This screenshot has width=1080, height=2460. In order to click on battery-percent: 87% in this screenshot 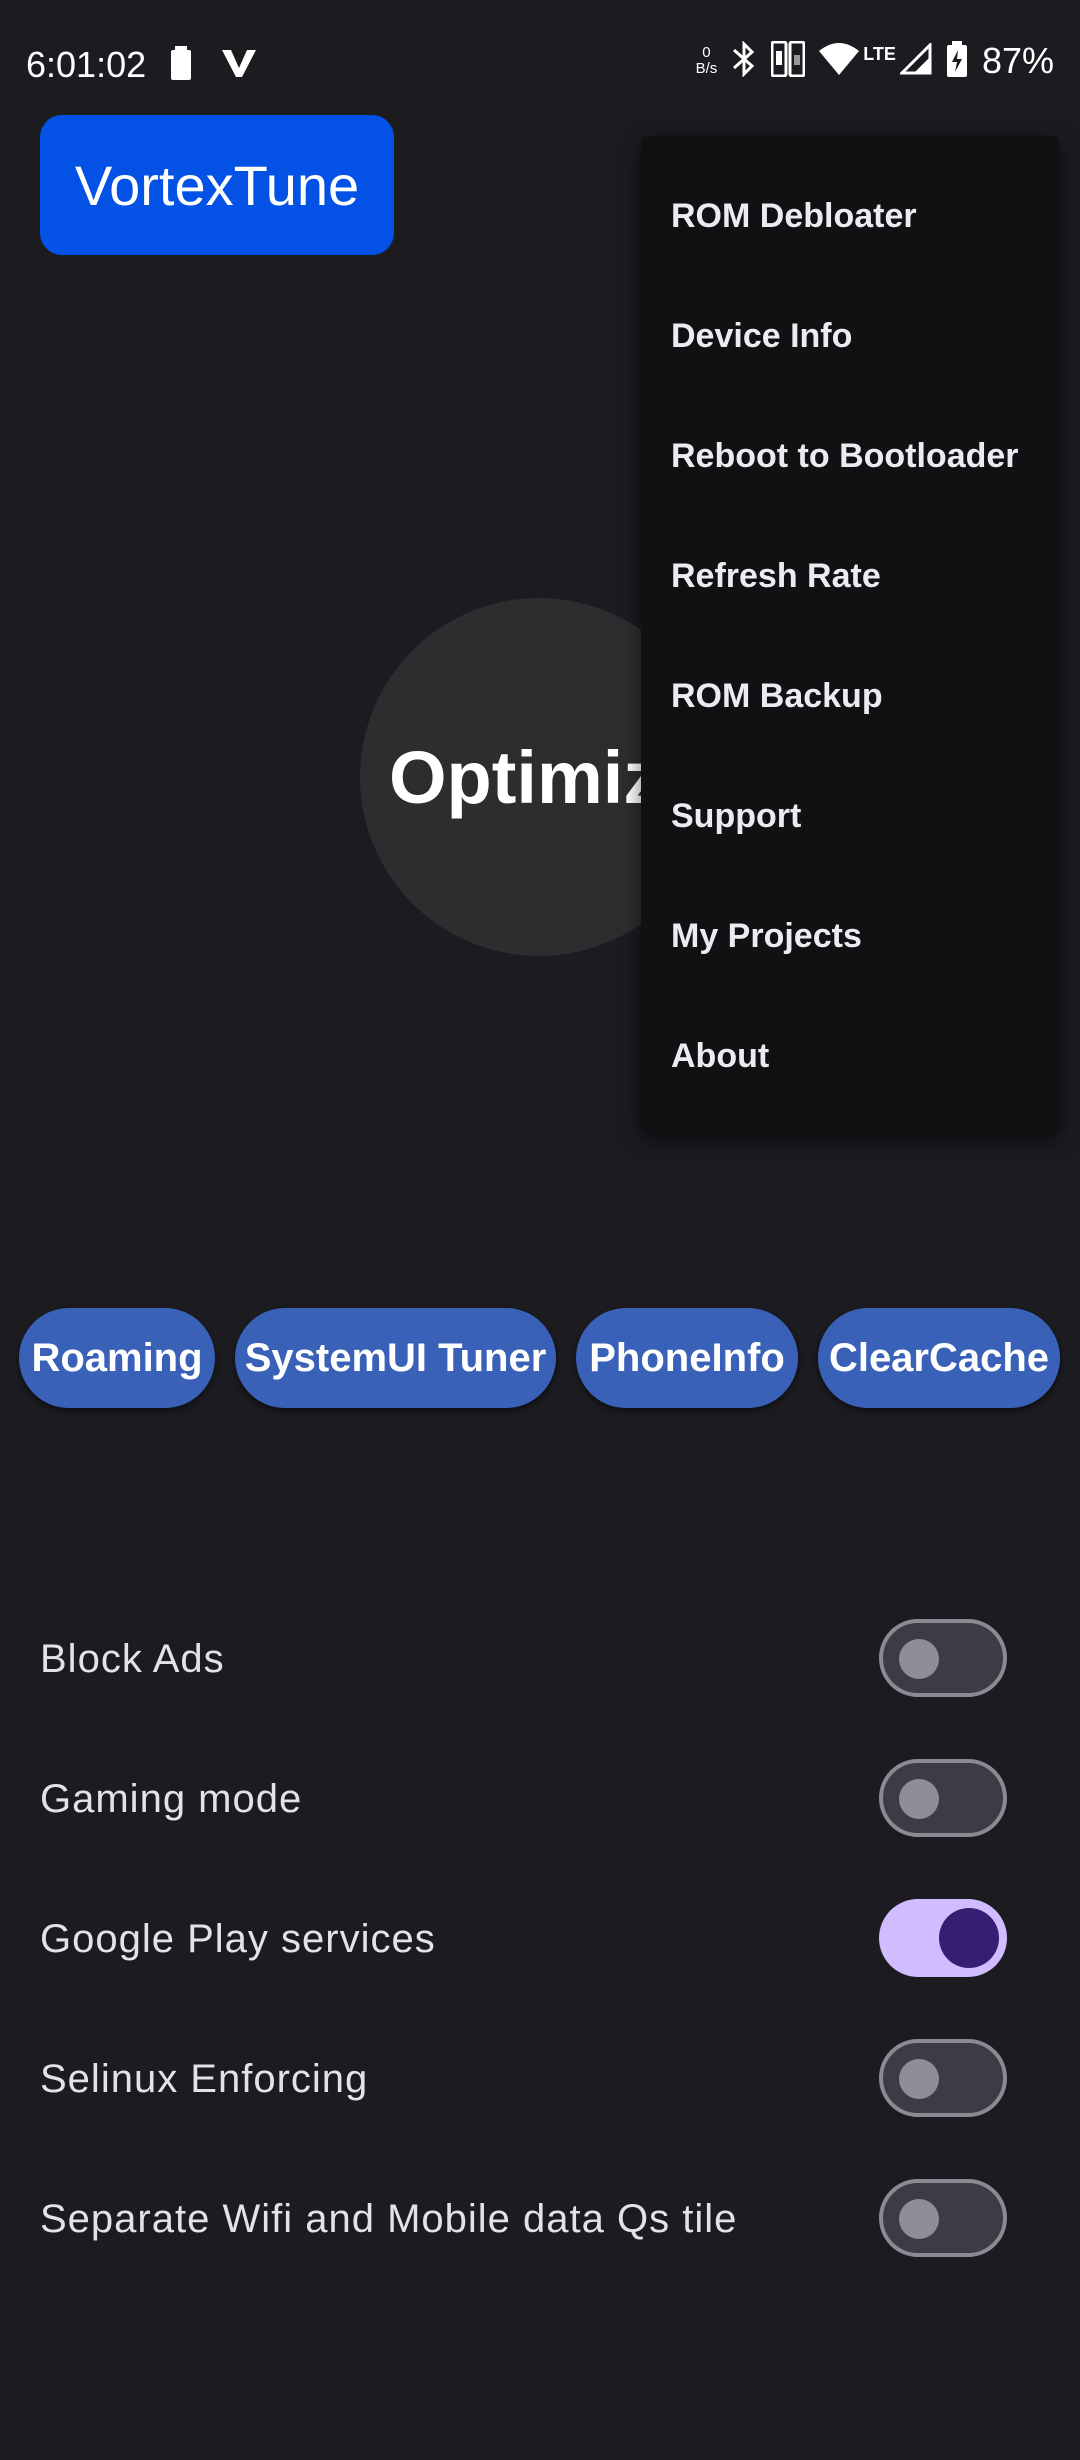, I will do `click(1017, 60)`.